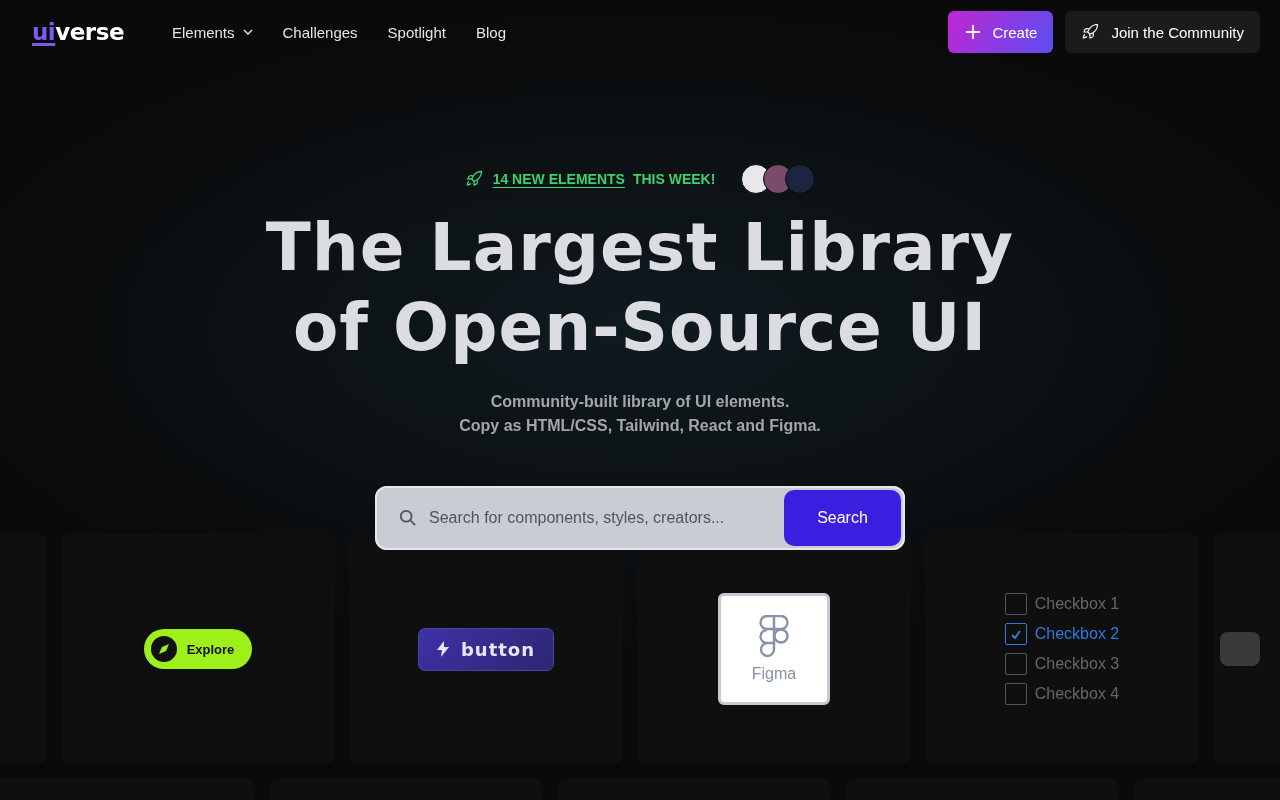  What do you see at coordinates (774, 636) in the screenshot?
I see `figma-logo-icon` at bounding box center [774, 636].